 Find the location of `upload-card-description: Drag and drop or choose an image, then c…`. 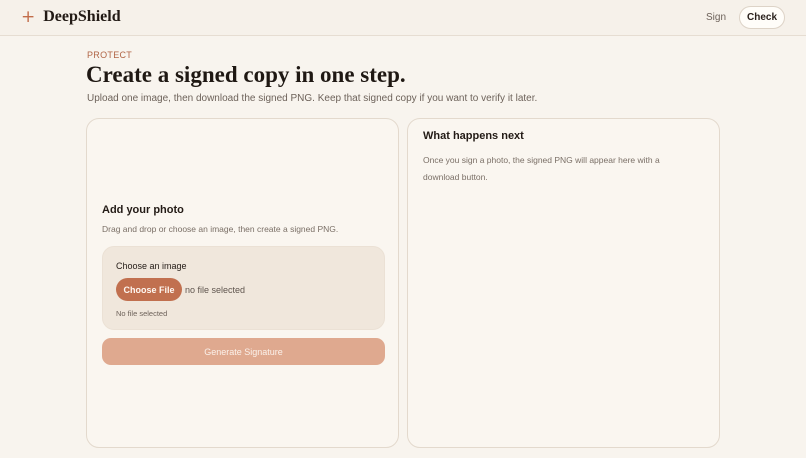

upload-card-description: Drag and drop or choose an image, then c… is located at coordinates (220, 229).